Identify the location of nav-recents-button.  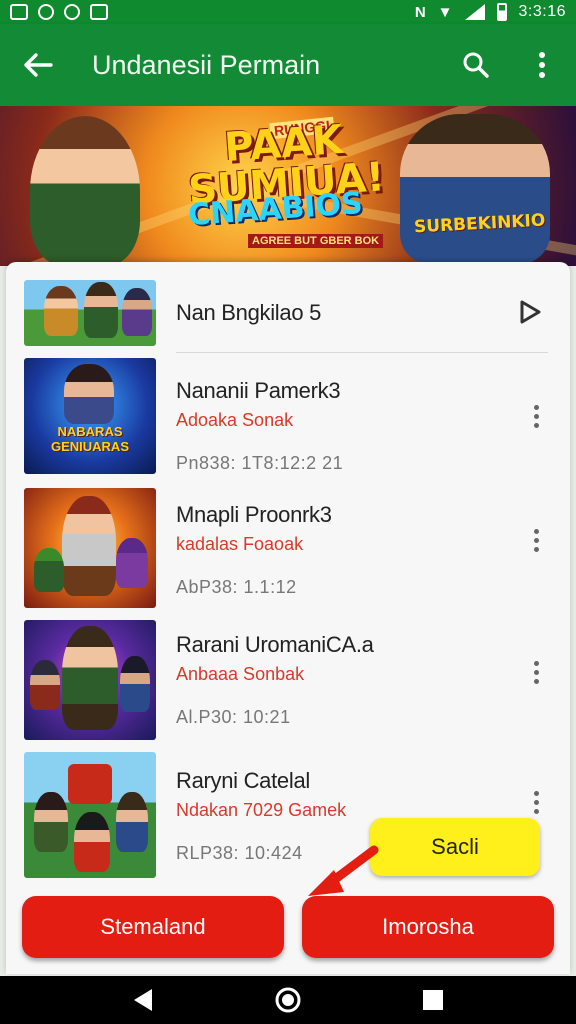
(433, 1000).